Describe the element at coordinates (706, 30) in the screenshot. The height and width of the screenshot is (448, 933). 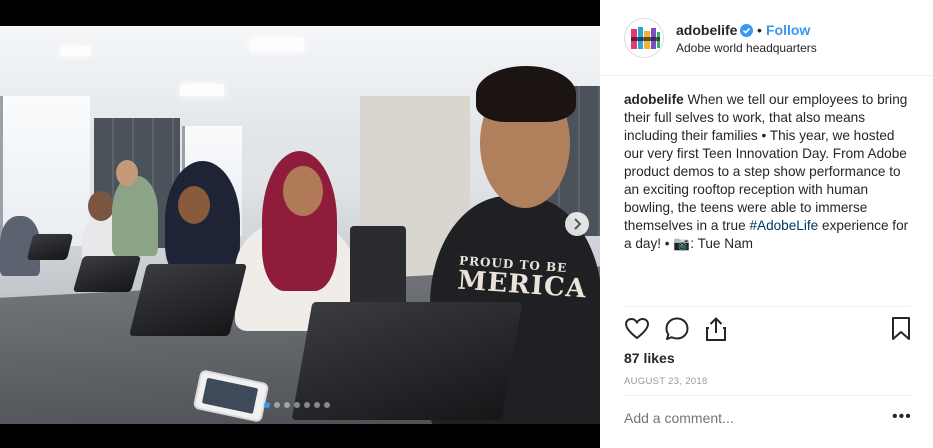
I see `post-username: adobelife` at that location.